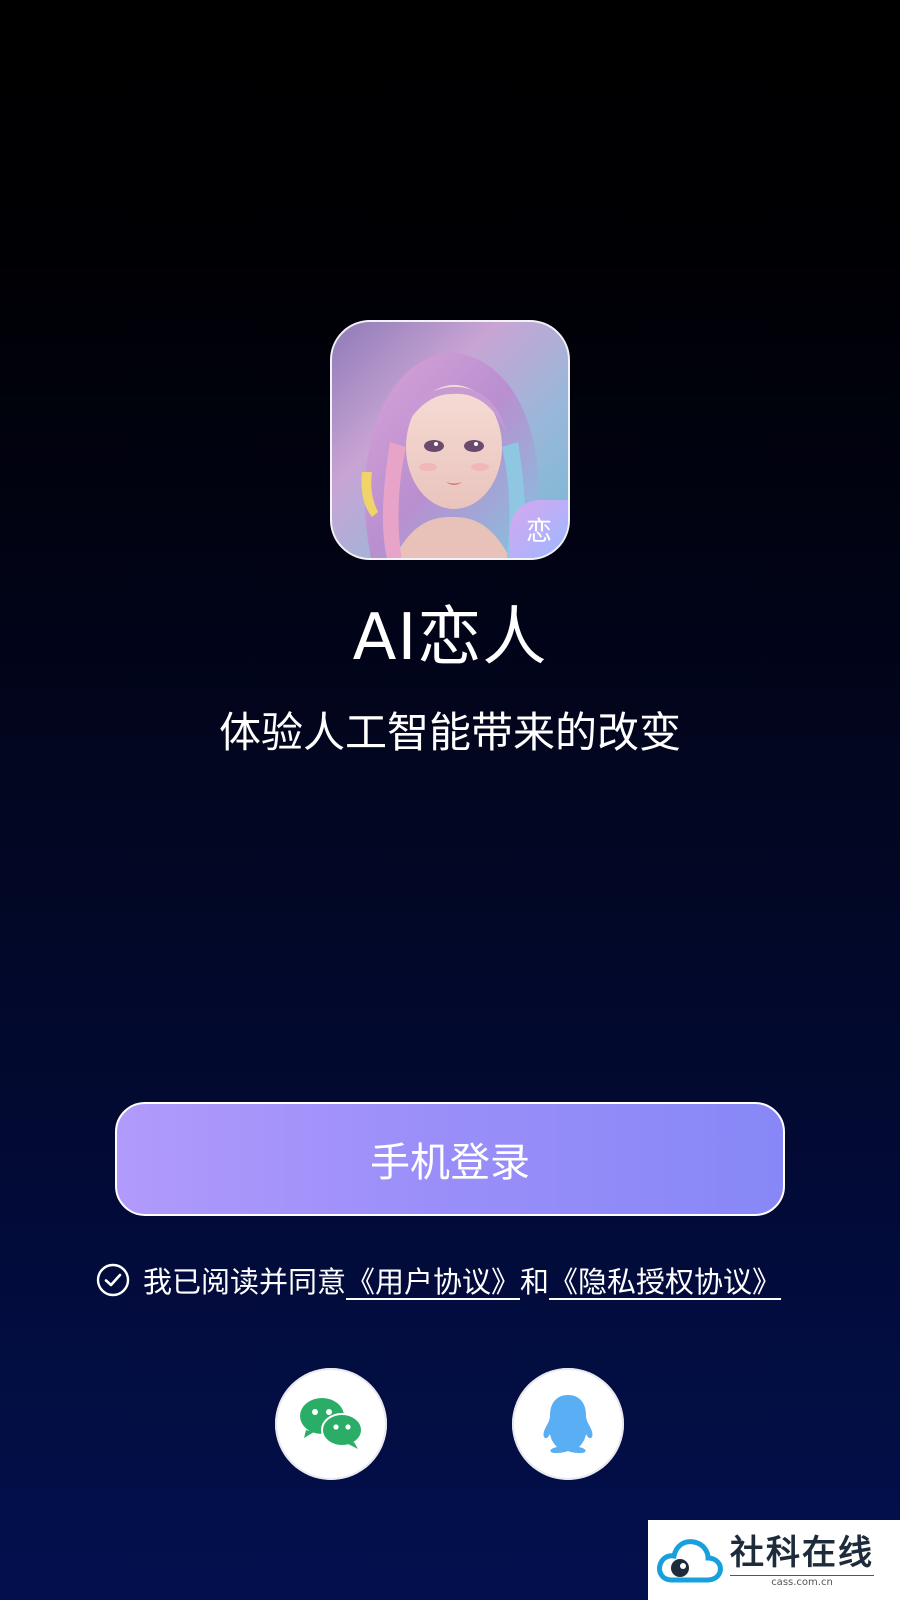 The width and height of the screenshot is (900, 1600). I want to click on wechat-login-button, so click(331, 1424).